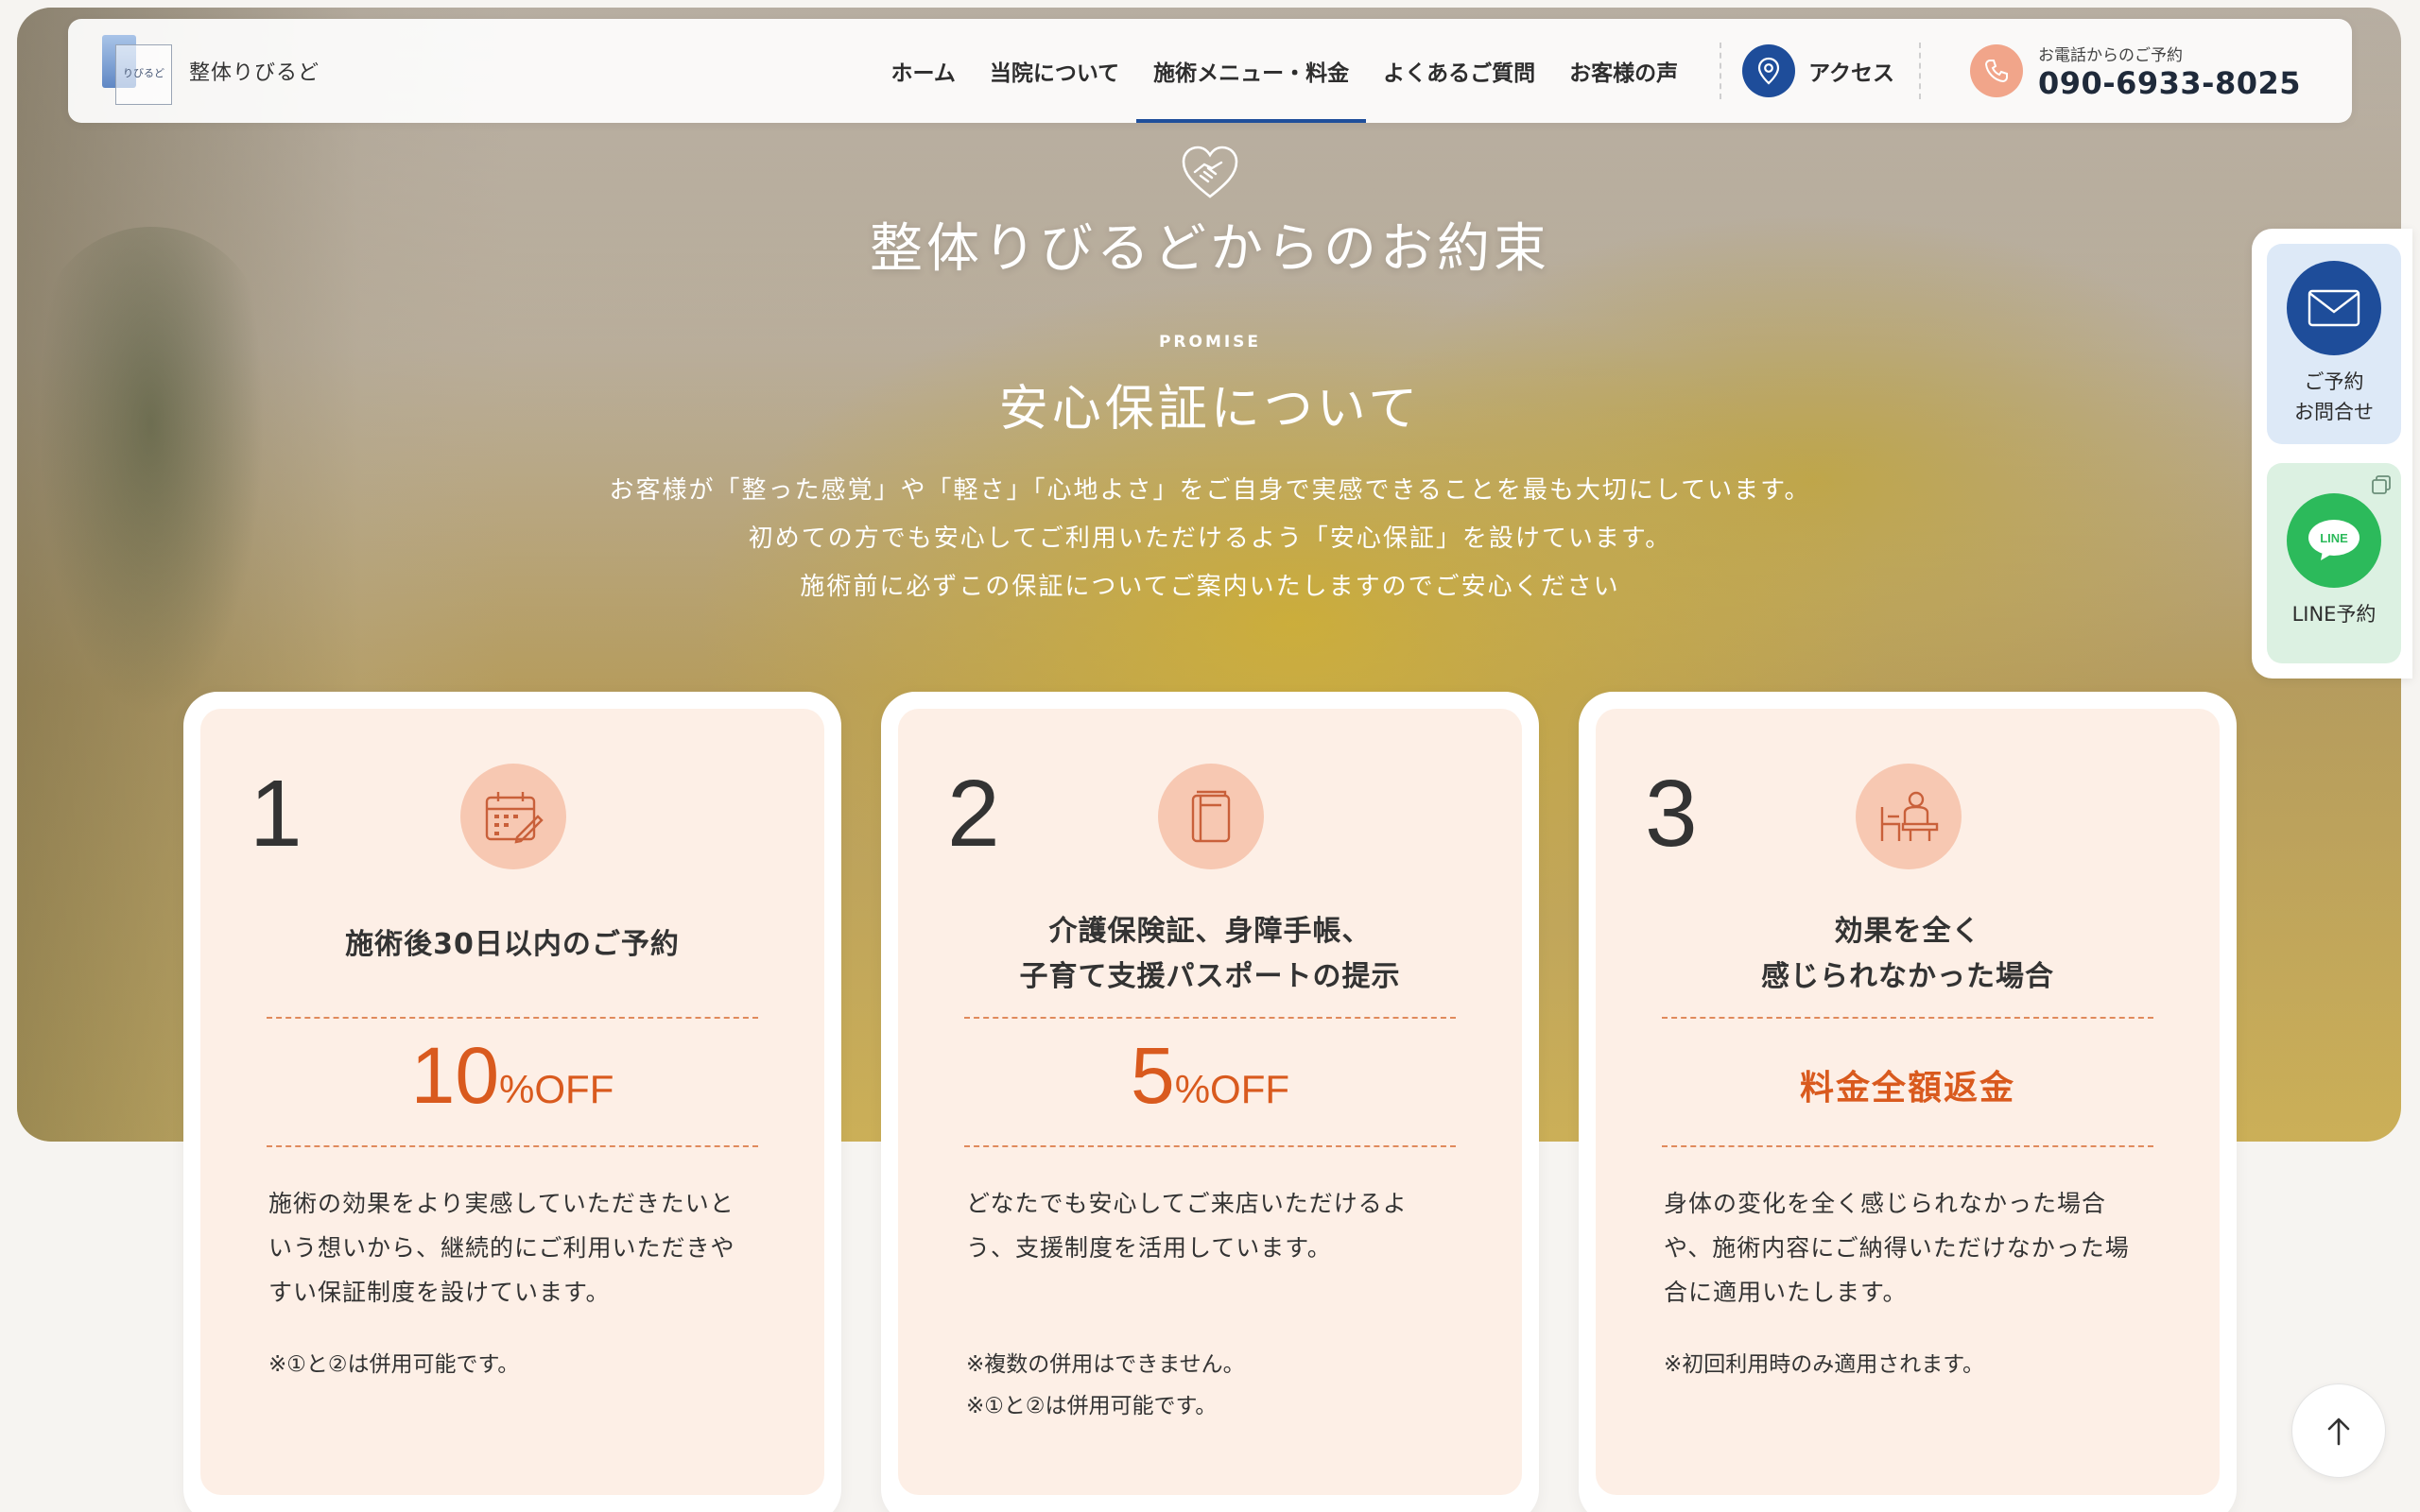 The image size is (2420, 1512). Describe the element at coordinates (1149, 1248) in the screenshot. I see `desc-line: う、支援制度を活用しています。` at that location.